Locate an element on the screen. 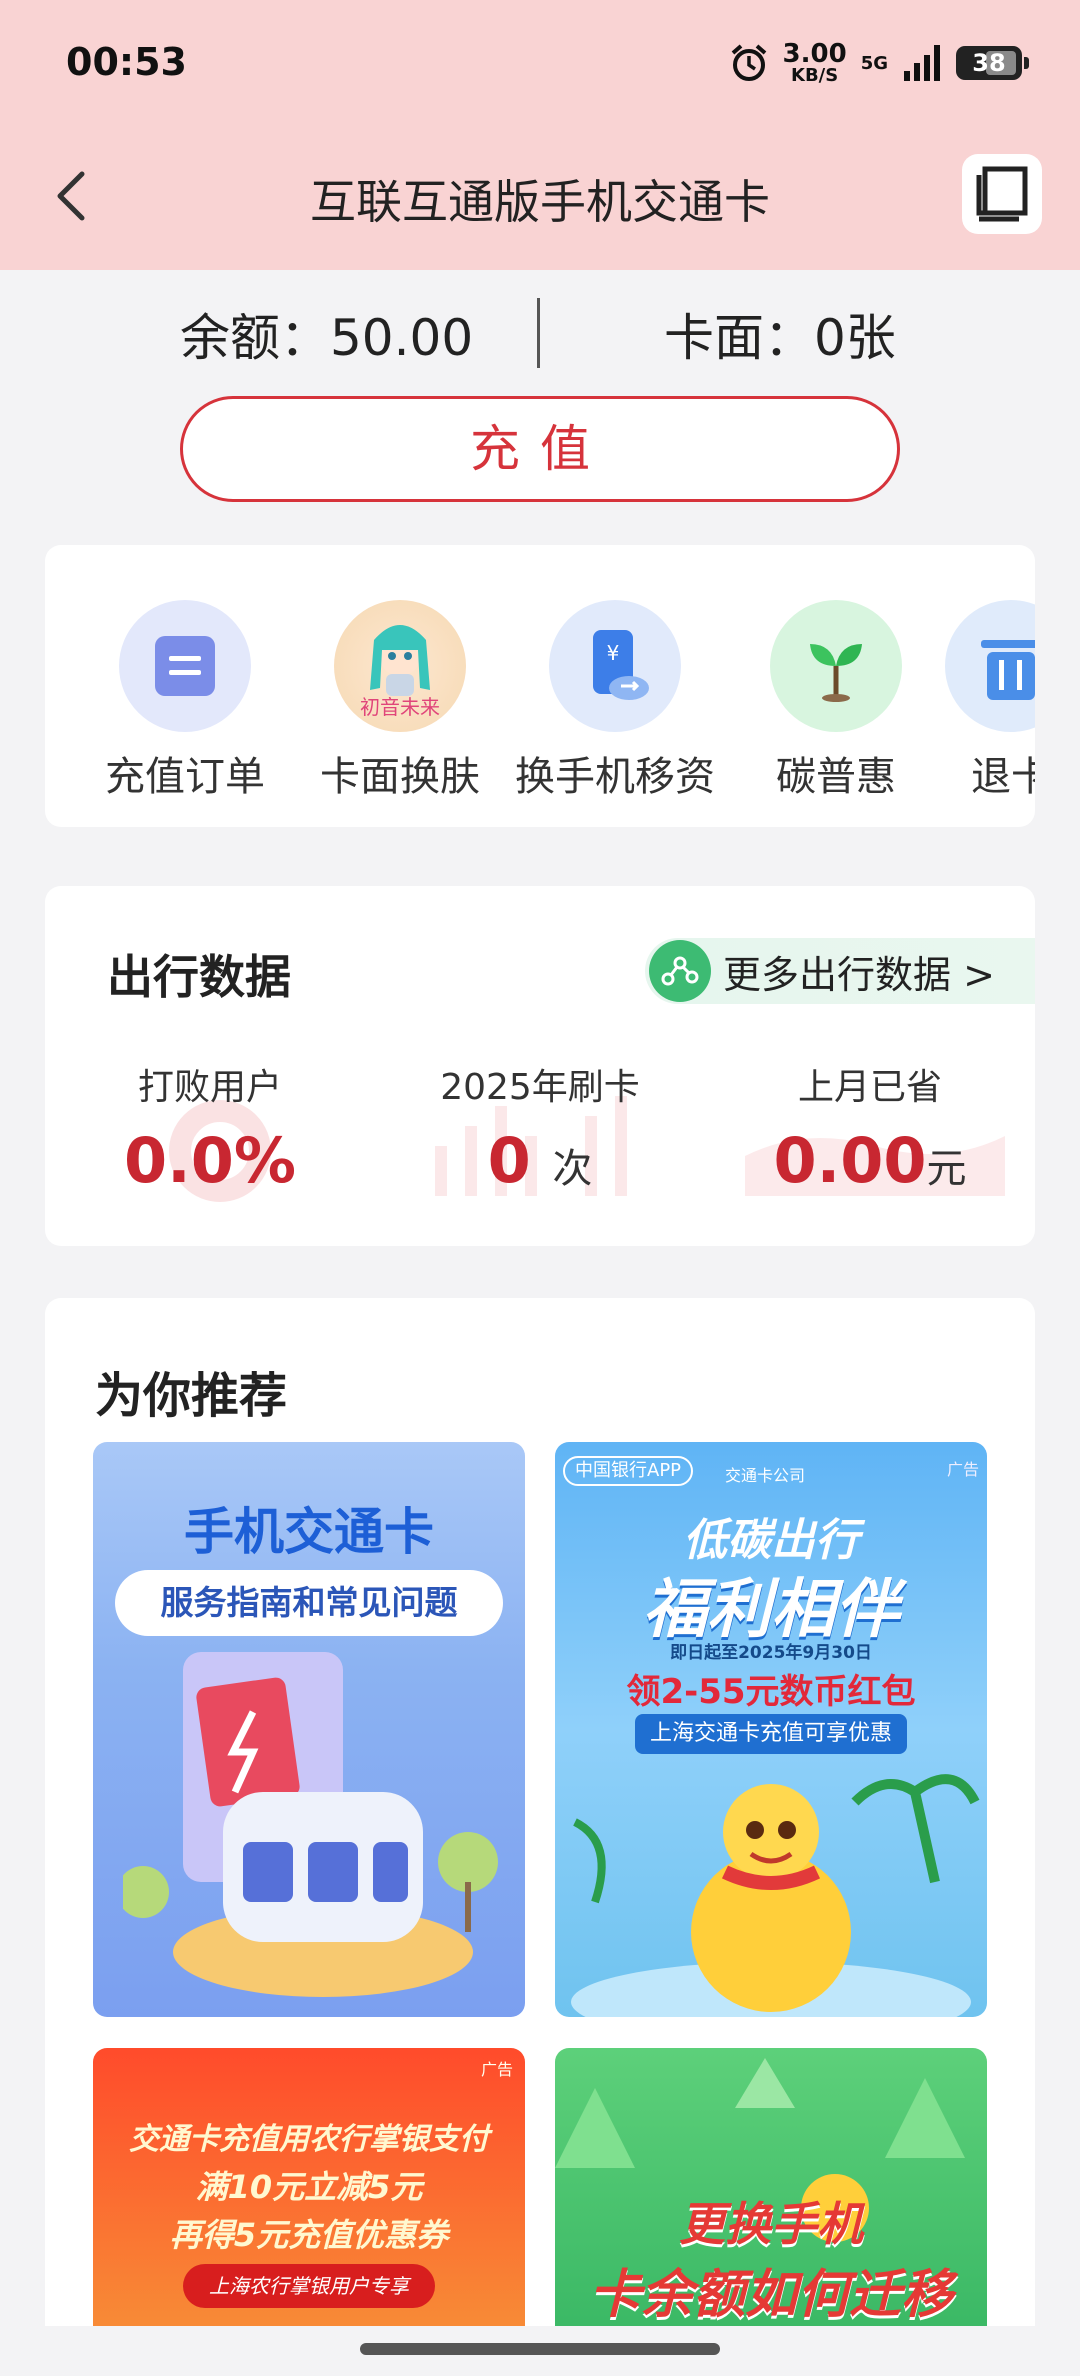 The width and height of the screenshot is (1080, 2376). service-return-card: 退卡 is located at coordinates (990, 701).